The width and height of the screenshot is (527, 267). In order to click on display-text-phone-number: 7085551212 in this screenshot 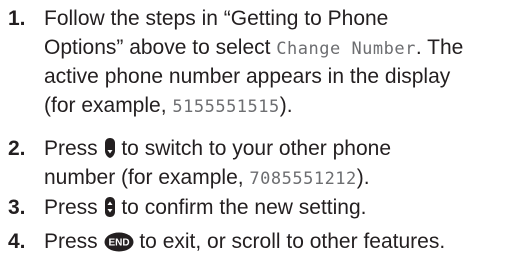, I will do `click(303, 179)`.